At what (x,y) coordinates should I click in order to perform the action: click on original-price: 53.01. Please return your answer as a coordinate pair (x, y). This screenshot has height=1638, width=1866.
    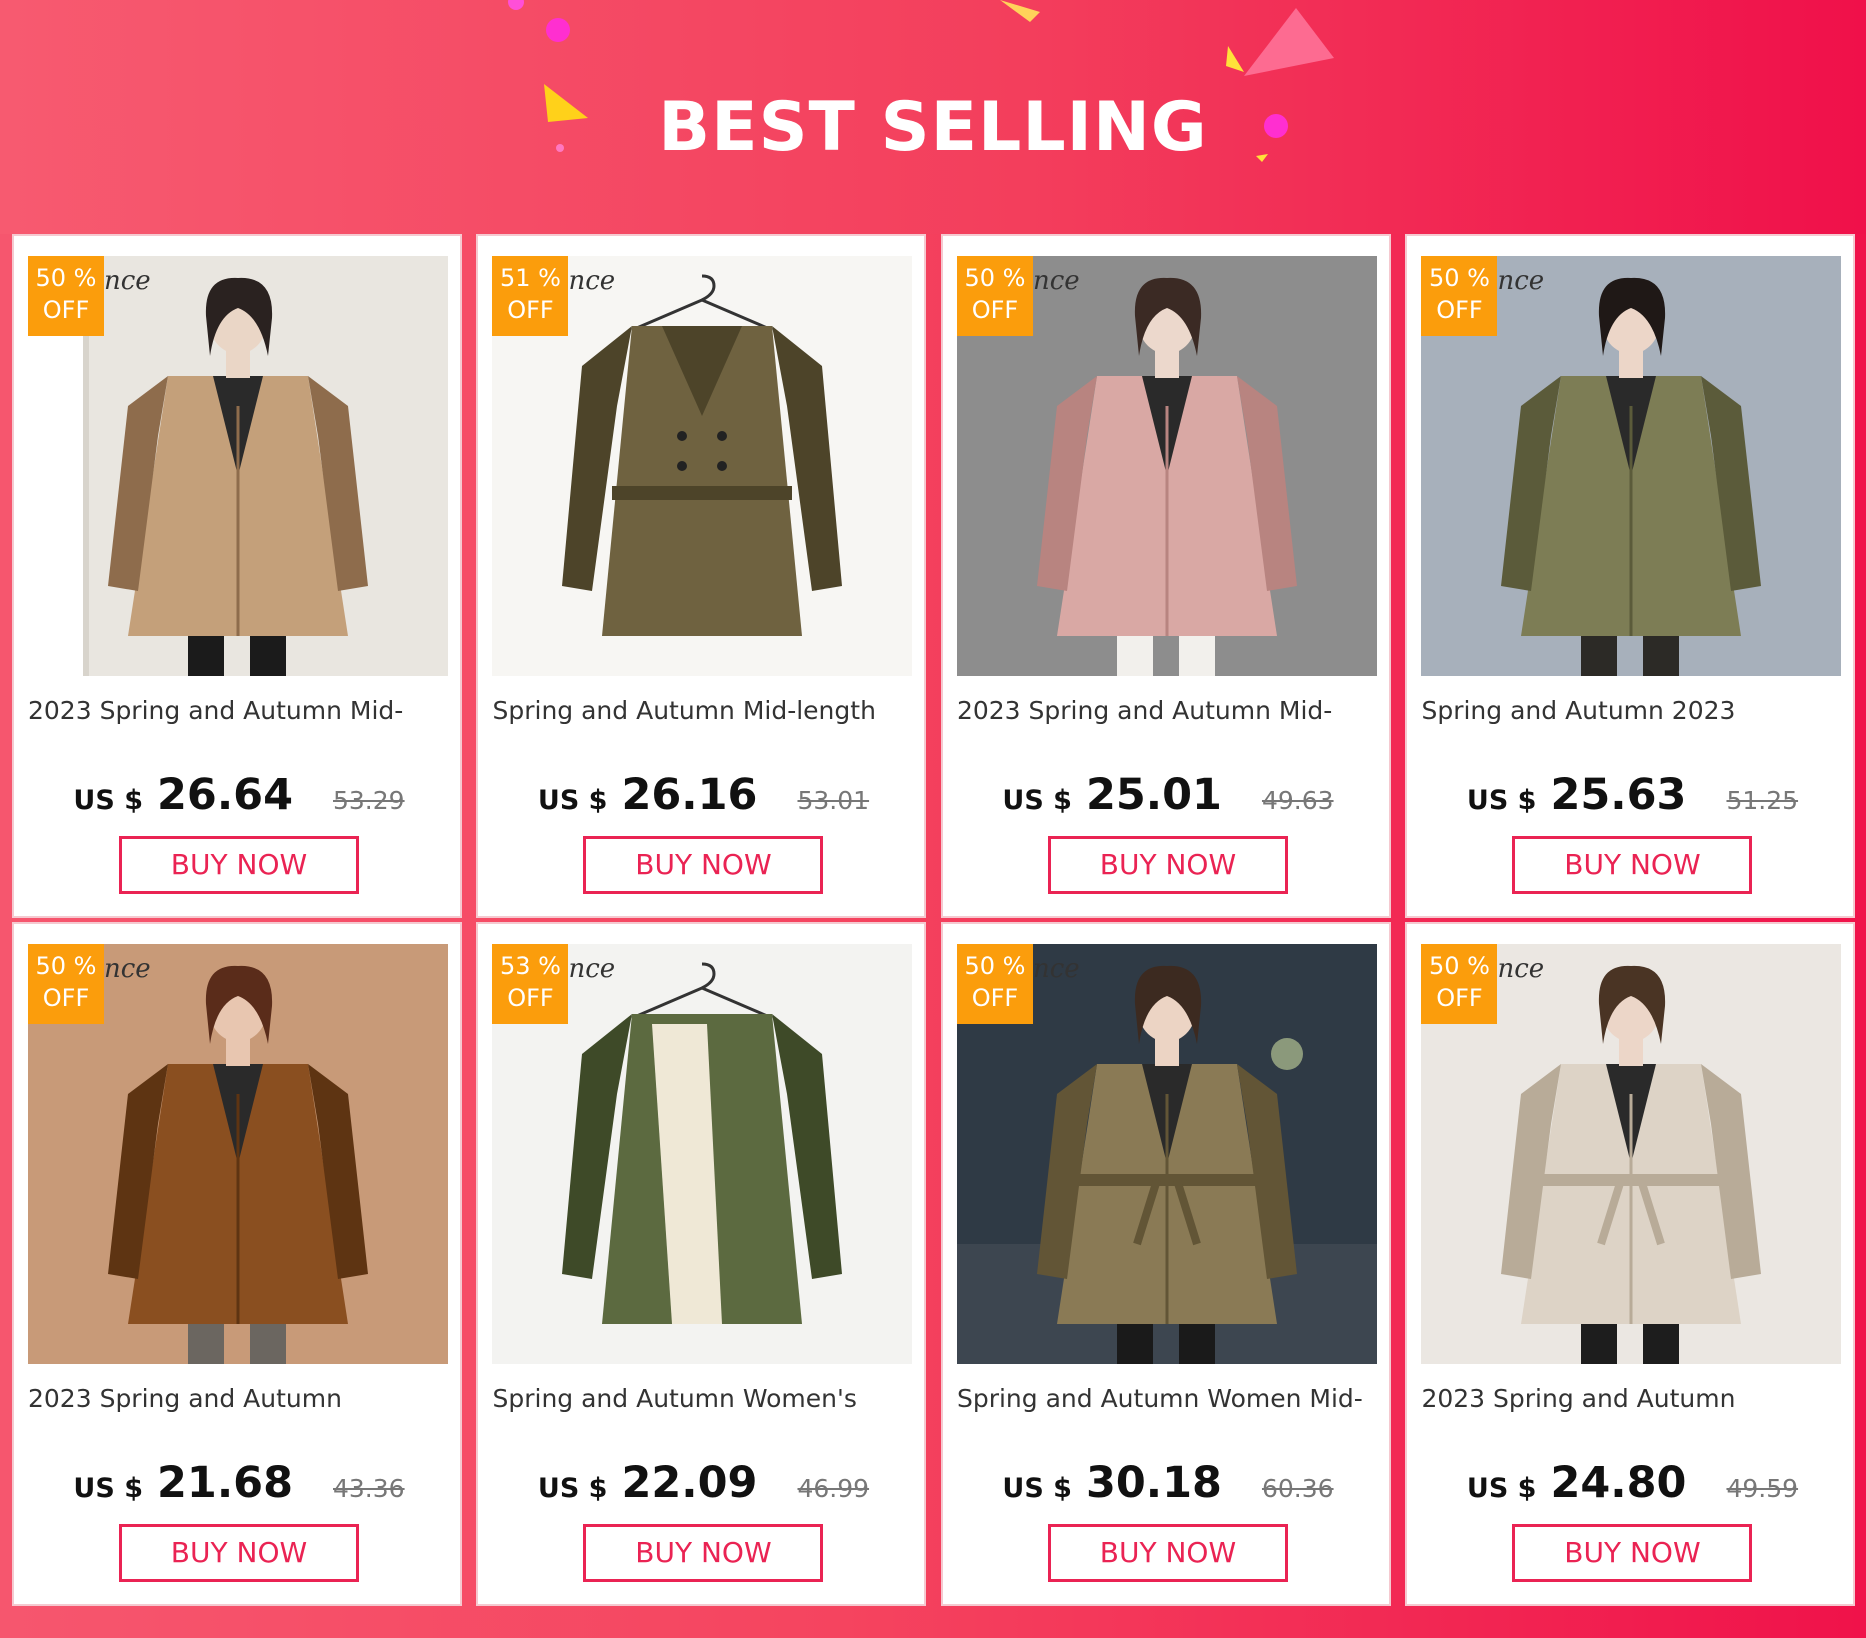
    Looking at the image, I should click on (833, 800).